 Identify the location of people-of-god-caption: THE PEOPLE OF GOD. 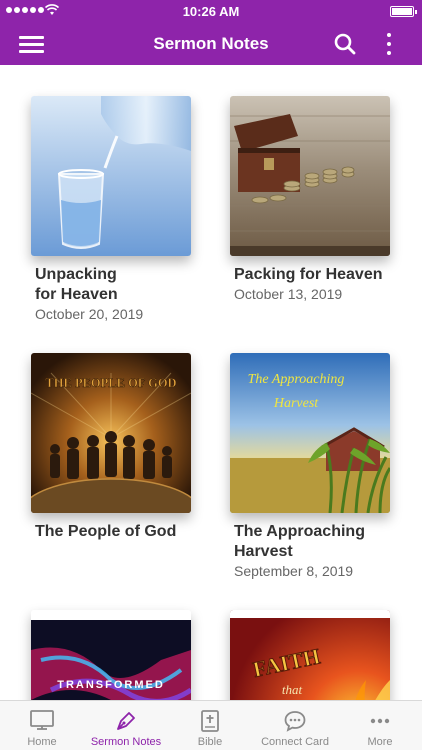
(110, 383).